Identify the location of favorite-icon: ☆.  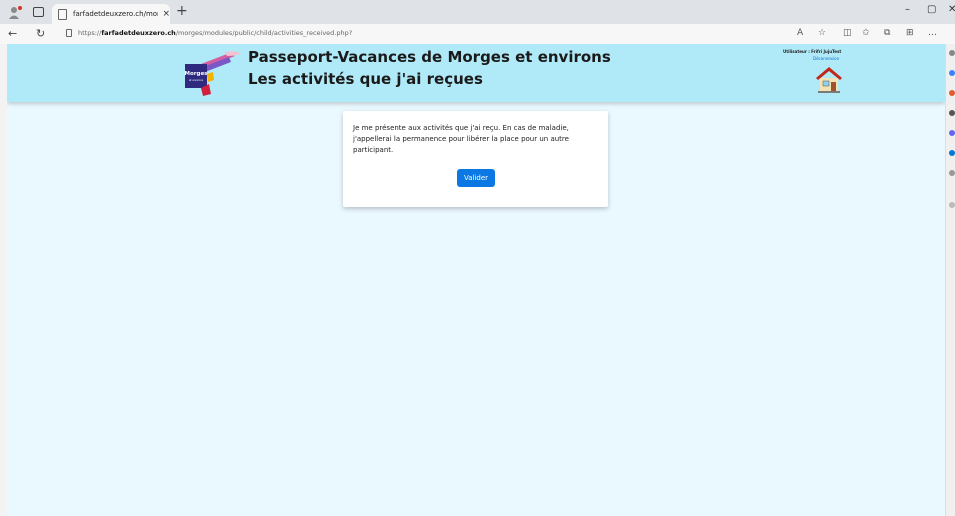
(822, 33).